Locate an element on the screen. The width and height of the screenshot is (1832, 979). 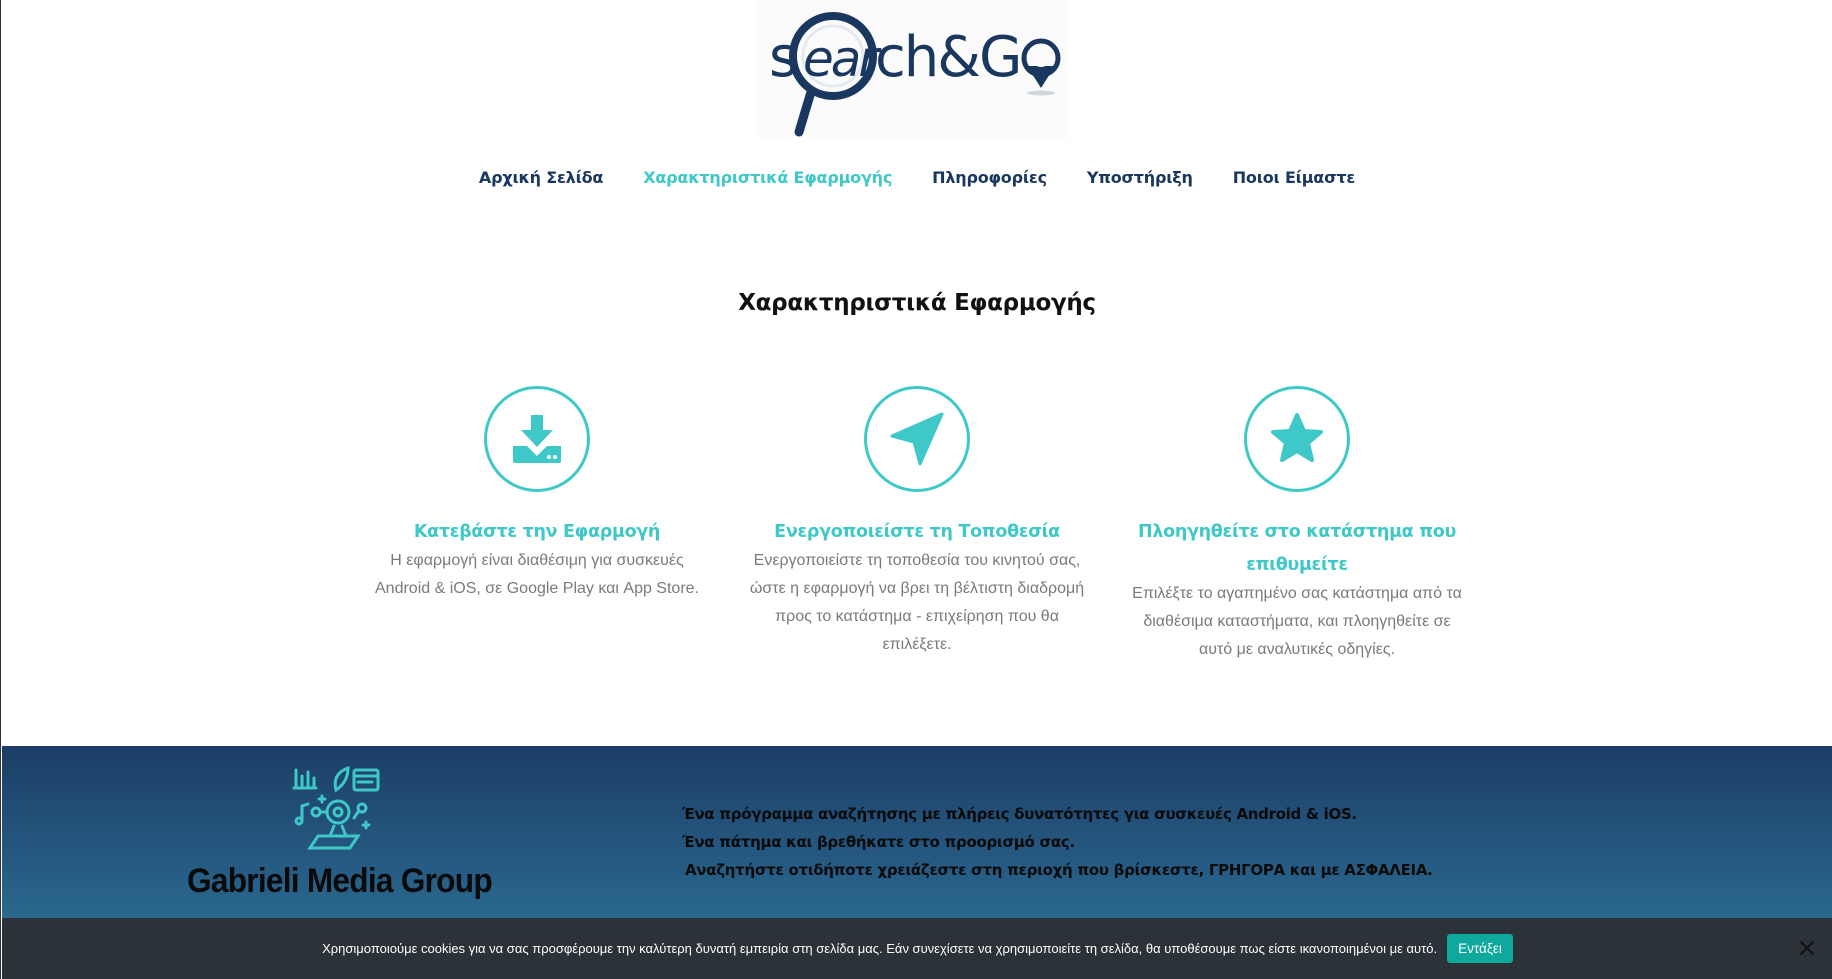
feature-title: Ενεργοποιείστε τη Τοποθεσία is located at coordinates (917, 532).